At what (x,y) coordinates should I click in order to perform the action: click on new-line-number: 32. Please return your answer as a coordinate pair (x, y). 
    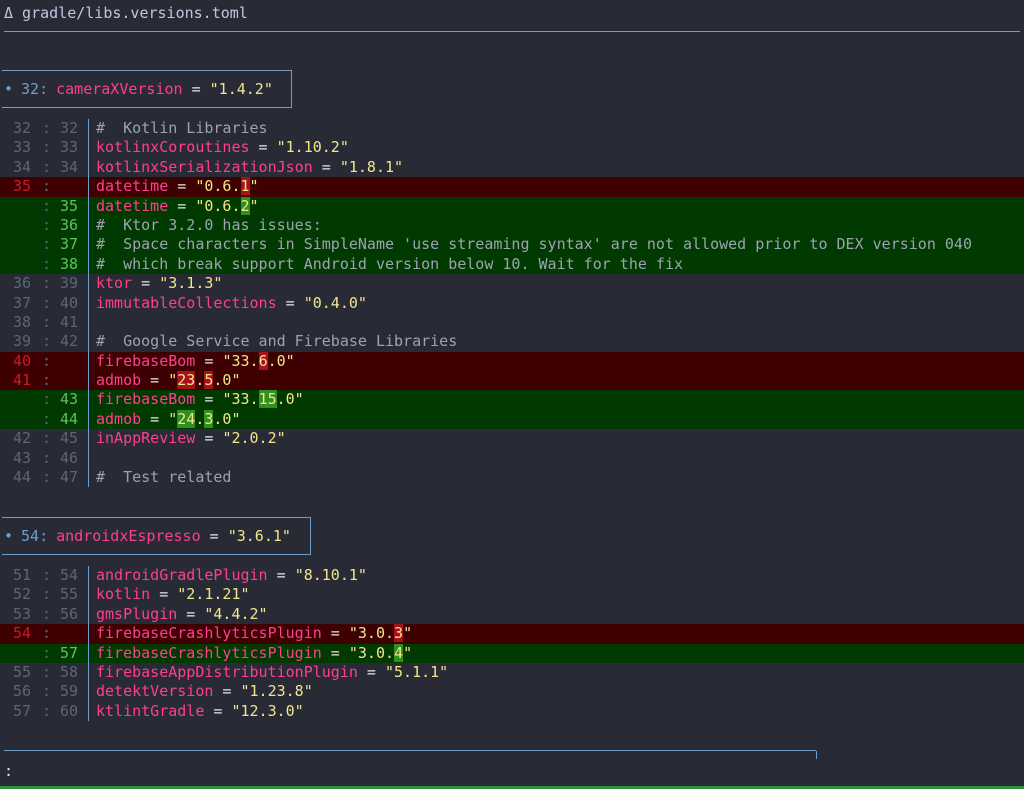
    Looking at the image, I should click on (68, 128).